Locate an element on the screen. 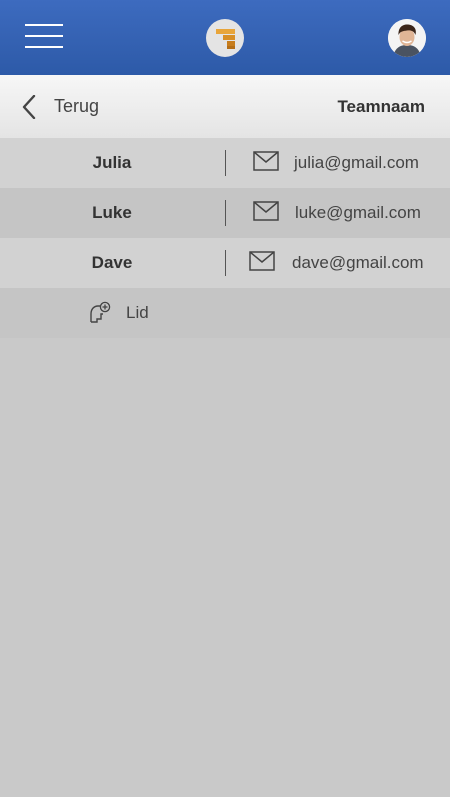 The image size is (450, 797). member-email: dave@gmail.com is located at coordinates (358, 263).